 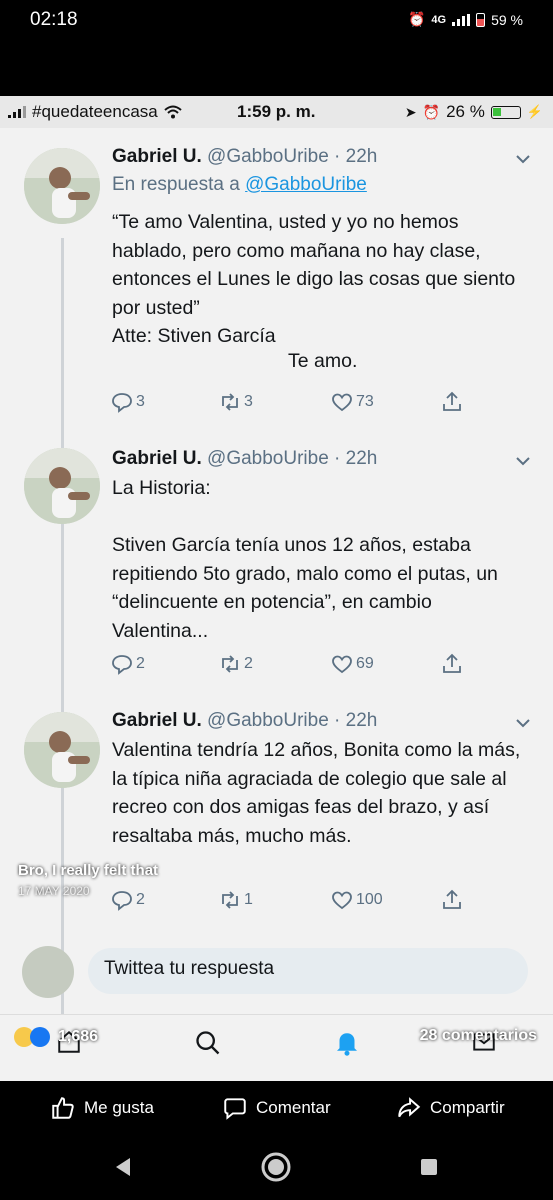 I want to click on reply-button: 3, so click(x=127, y=402).